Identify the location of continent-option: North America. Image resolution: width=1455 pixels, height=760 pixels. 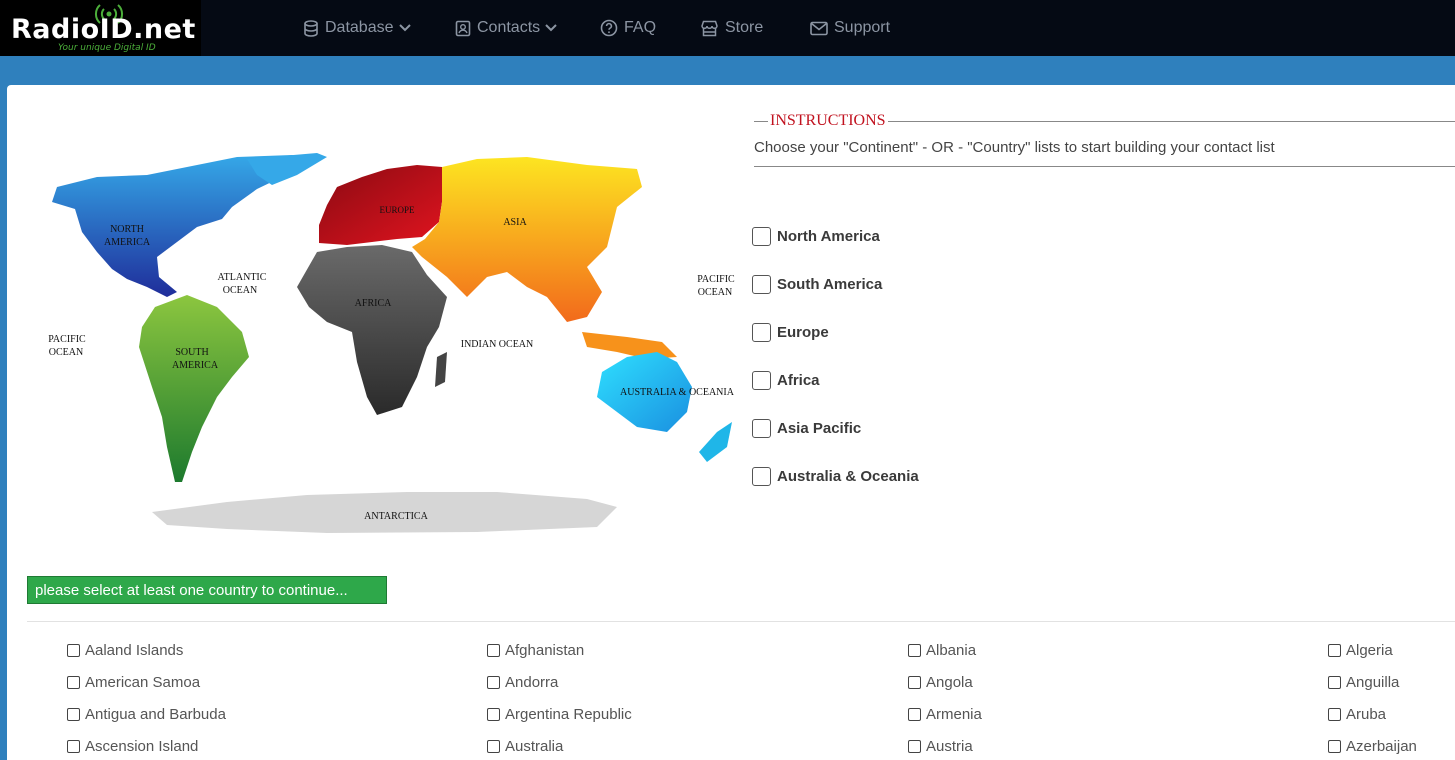
(835, 236).